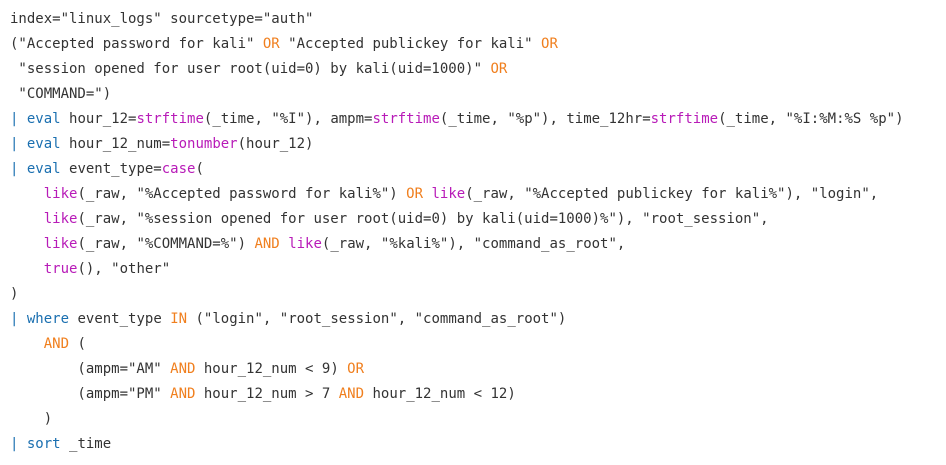 The image size is (946, 465). What do you see at coordinates (478, 444) in the screenshot?
I see `code-line: | sort _time` at bounding box center [478, 444].